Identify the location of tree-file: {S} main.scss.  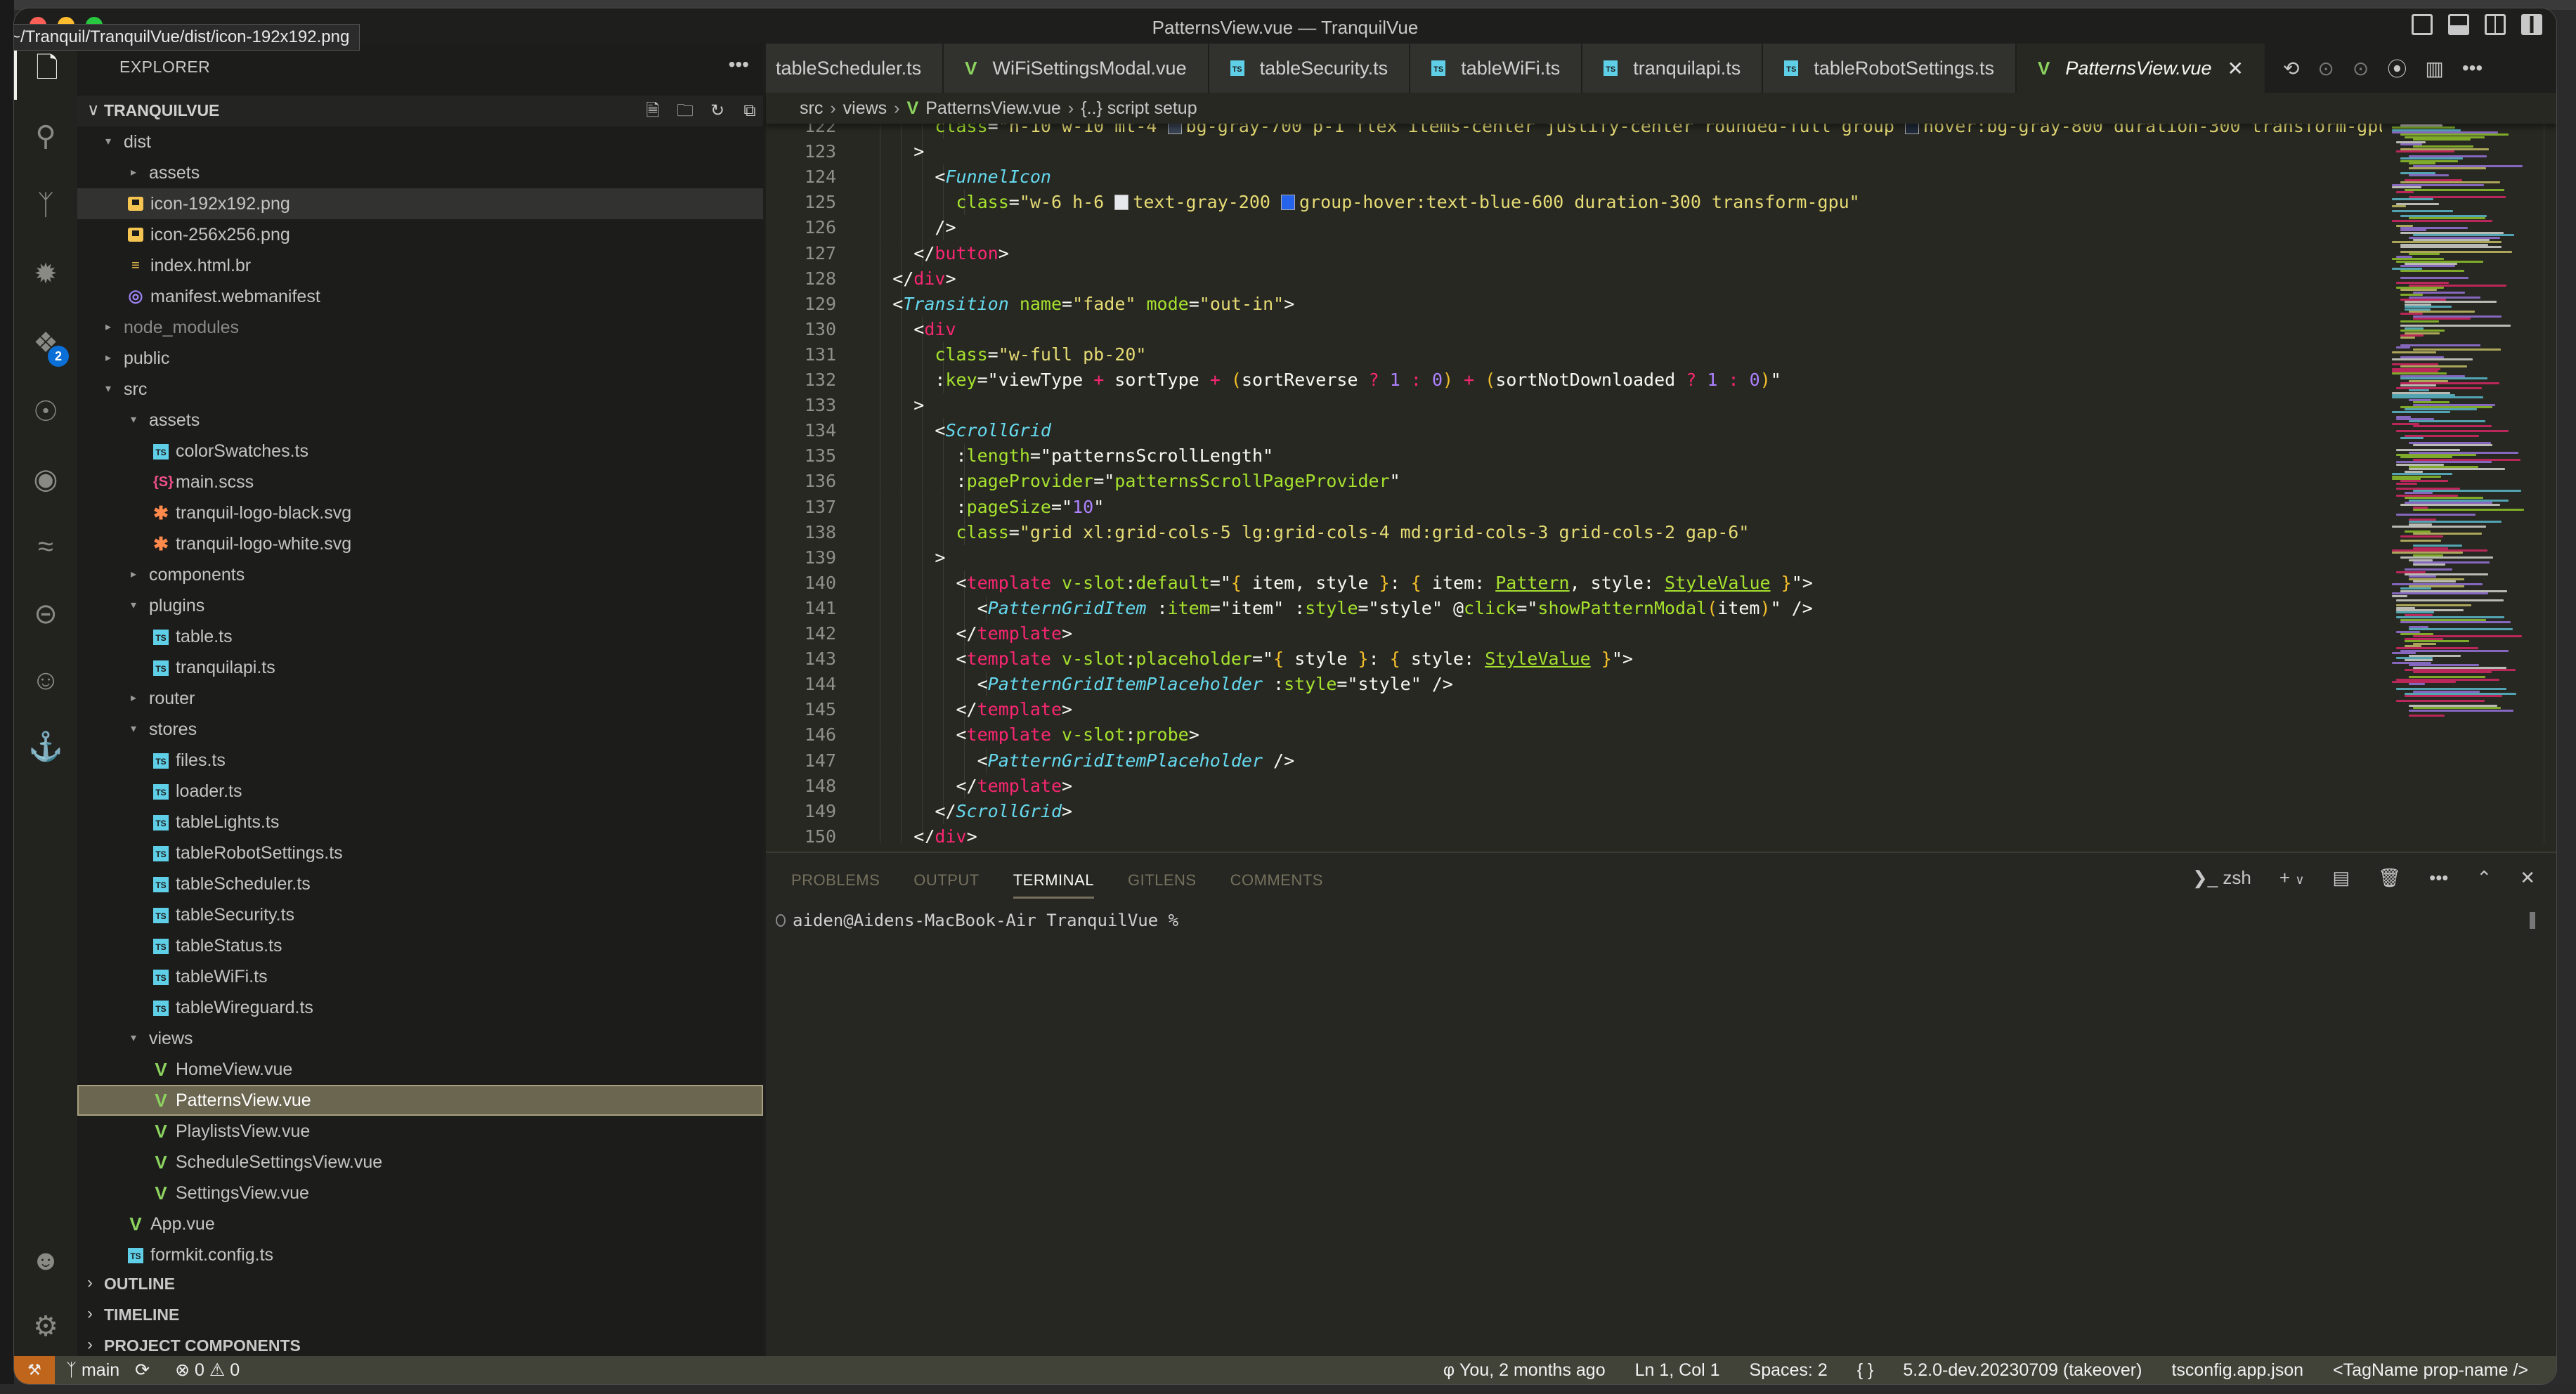
(420, 482).